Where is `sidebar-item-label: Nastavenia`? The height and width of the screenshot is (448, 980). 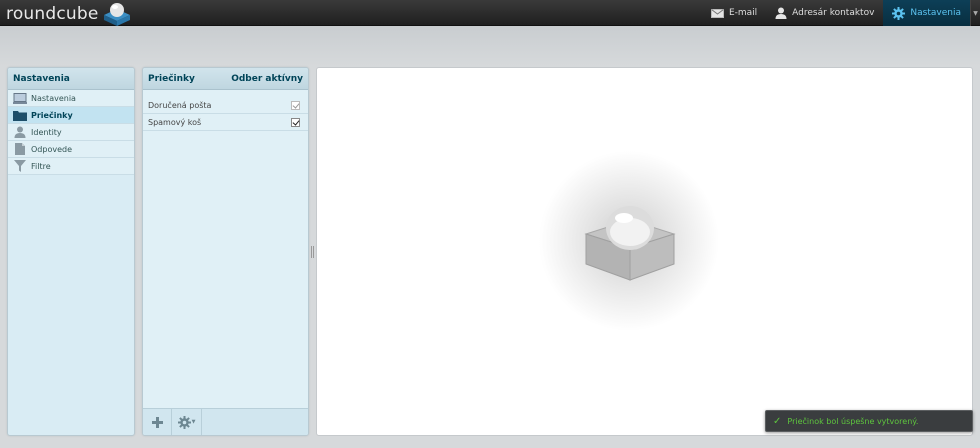
sidebar-item-label: Nastavenia is located at coordinates (53, 98).